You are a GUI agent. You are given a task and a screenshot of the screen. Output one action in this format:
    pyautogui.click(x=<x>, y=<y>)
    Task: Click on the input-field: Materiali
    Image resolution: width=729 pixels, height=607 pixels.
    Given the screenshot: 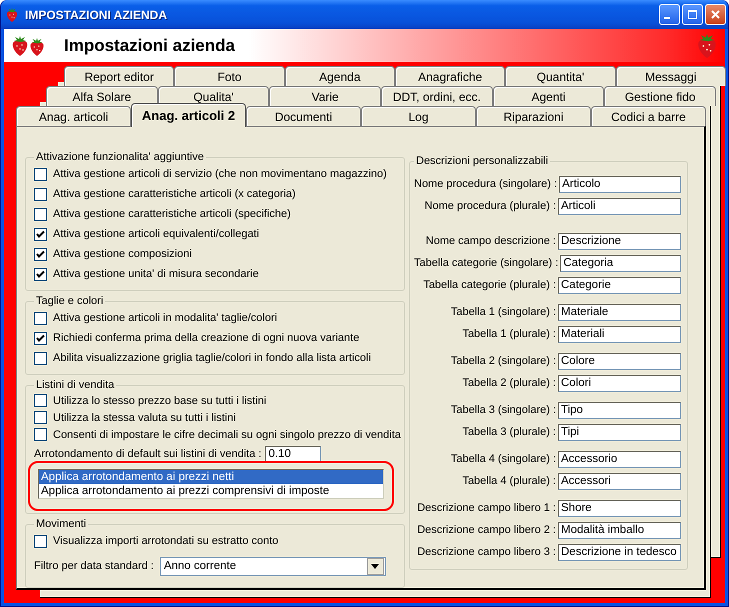 What is the action you would take?
    pyautogui.click(x=619, y=334)
    